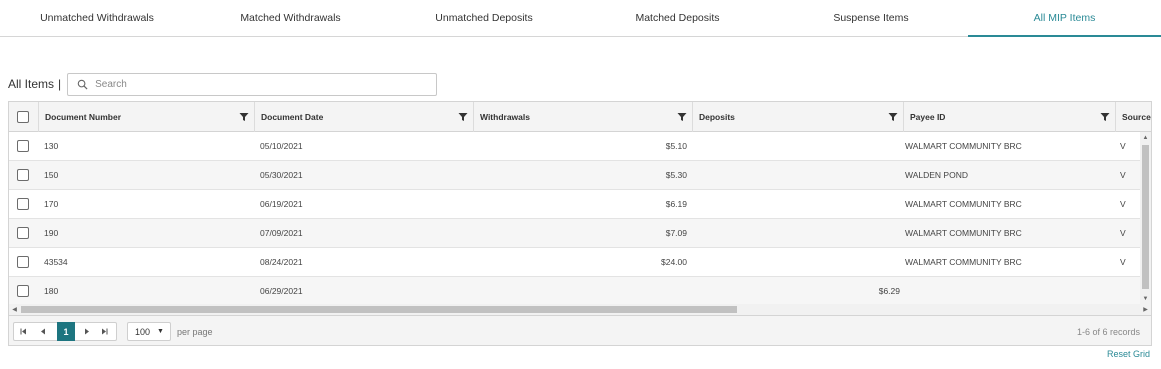 This screenshot has height=369, width=1161. What do you see at coordinates (1145, 309) in the screenshot?
I see `scroll-right-arrow-icon: ▶` at bounding box center [1145, 309].